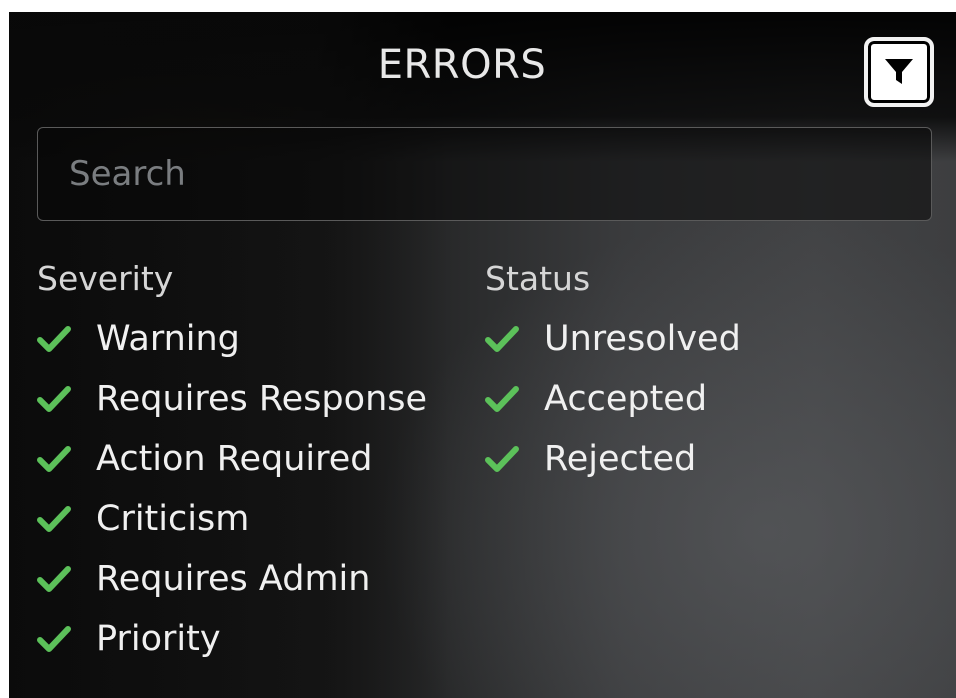 The height and width of the screenshot is (698, 956). I want to click on severity-option-label: Action Required, so click(234, 459).